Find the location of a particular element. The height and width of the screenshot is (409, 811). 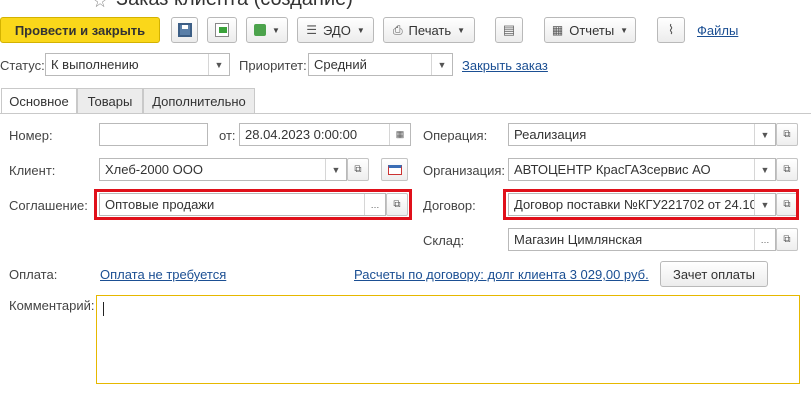

edo-button: ☰ ЭДО ▼ is located at coordinates (335, 30).